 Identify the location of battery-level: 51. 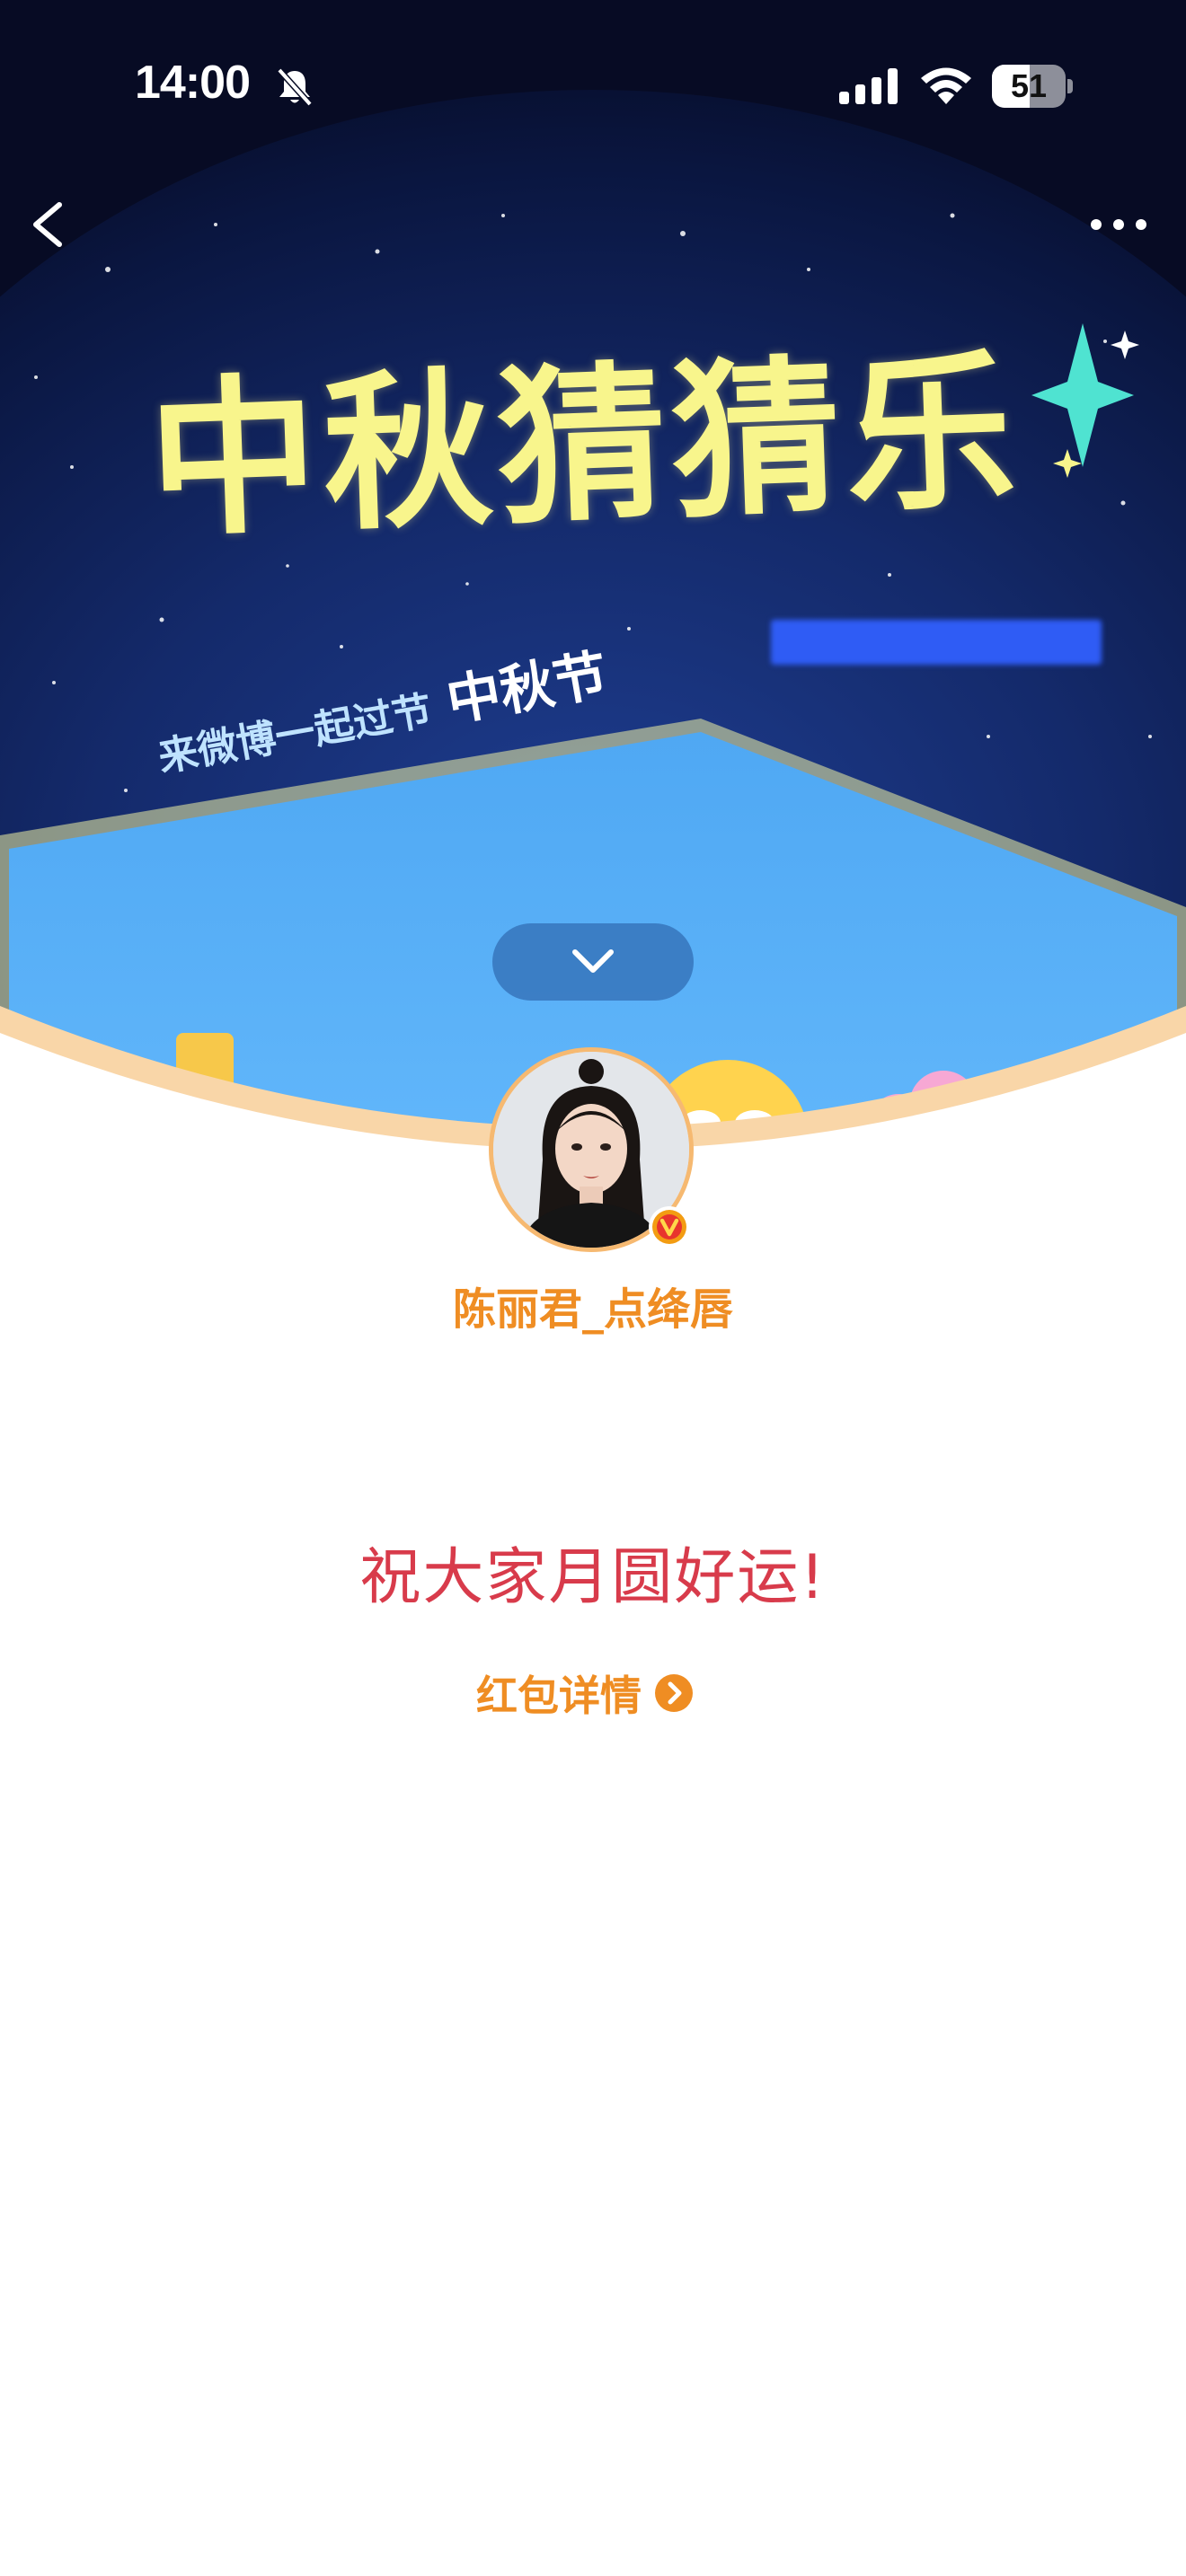
(1029, 85).